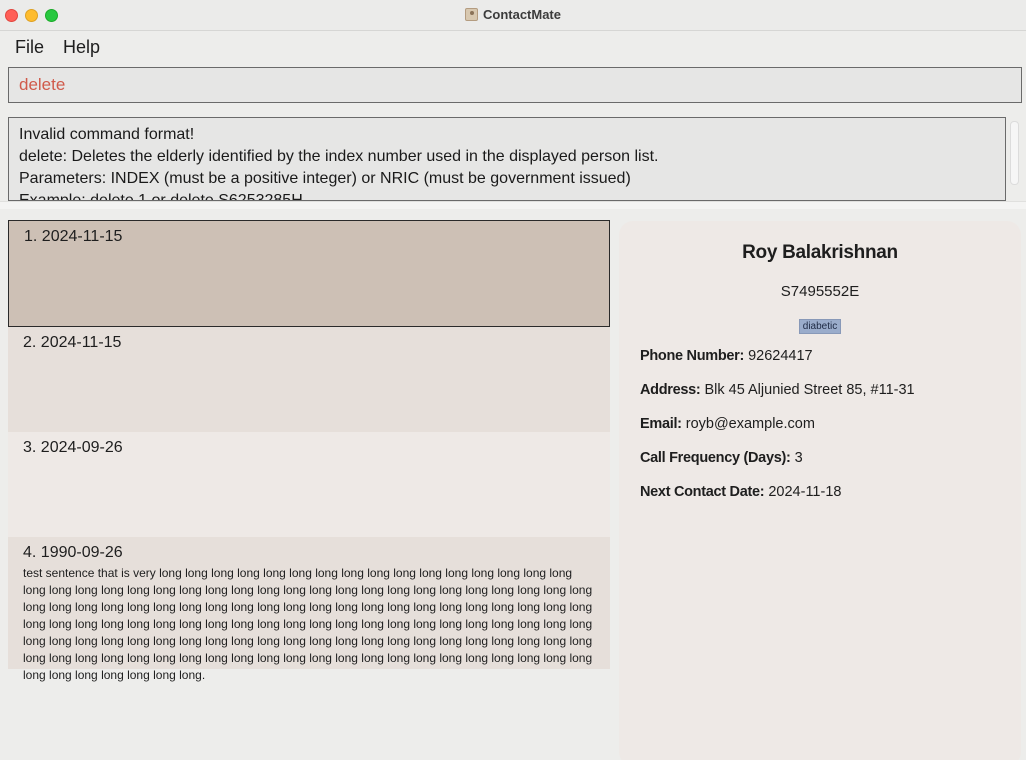 This screenshot has width=1026, height=760. I want to click on list-item: 3. 2024-09-26, so click(309, 484).